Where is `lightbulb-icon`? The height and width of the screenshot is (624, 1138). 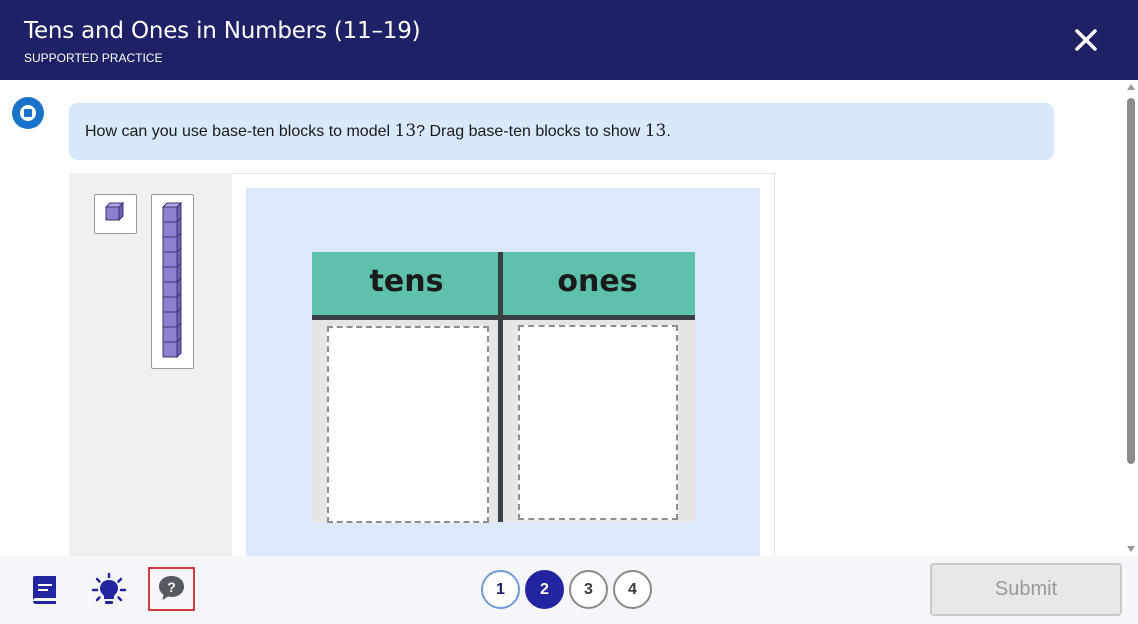
lightbulb-icon is located at coordinates (109, 588).